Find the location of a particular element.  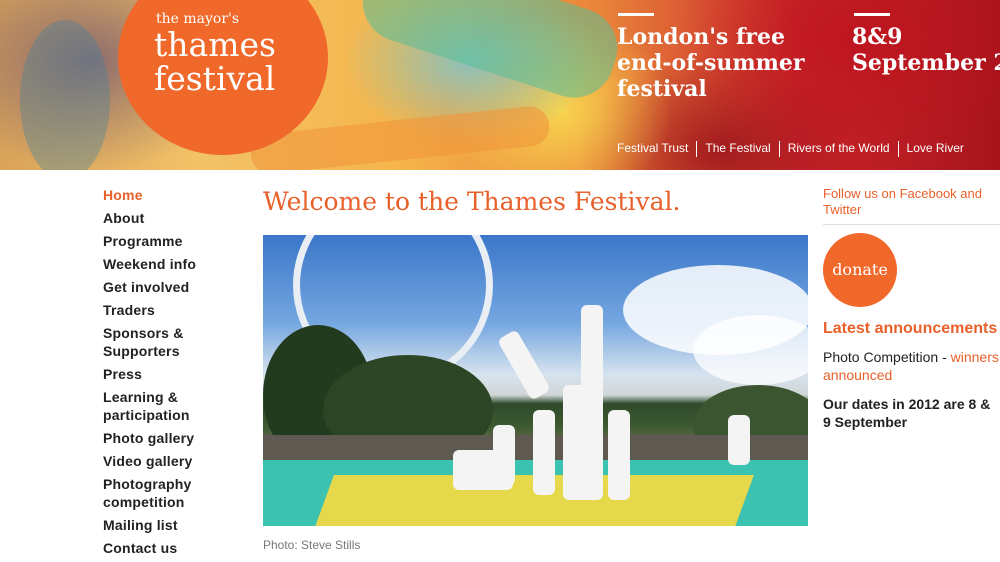

sidebar-item-get-involved: Get involved is located at coordinates (163, 287).